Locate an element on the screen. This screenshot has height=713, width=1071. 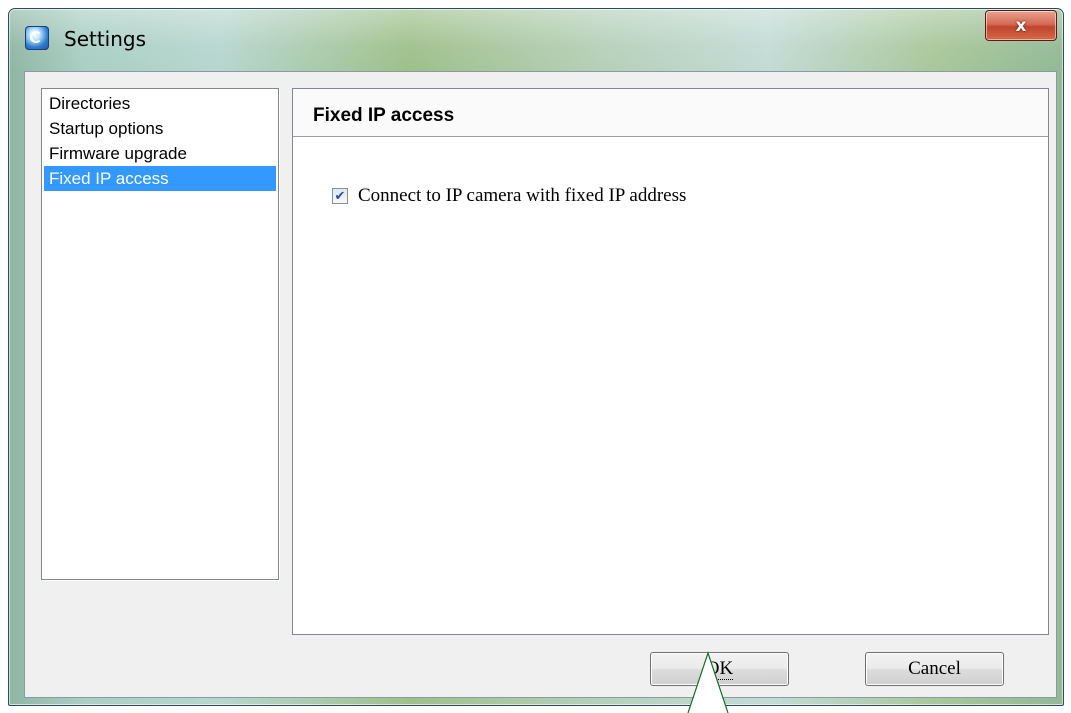
ok-button: OK is located at coordinates (719, 669).